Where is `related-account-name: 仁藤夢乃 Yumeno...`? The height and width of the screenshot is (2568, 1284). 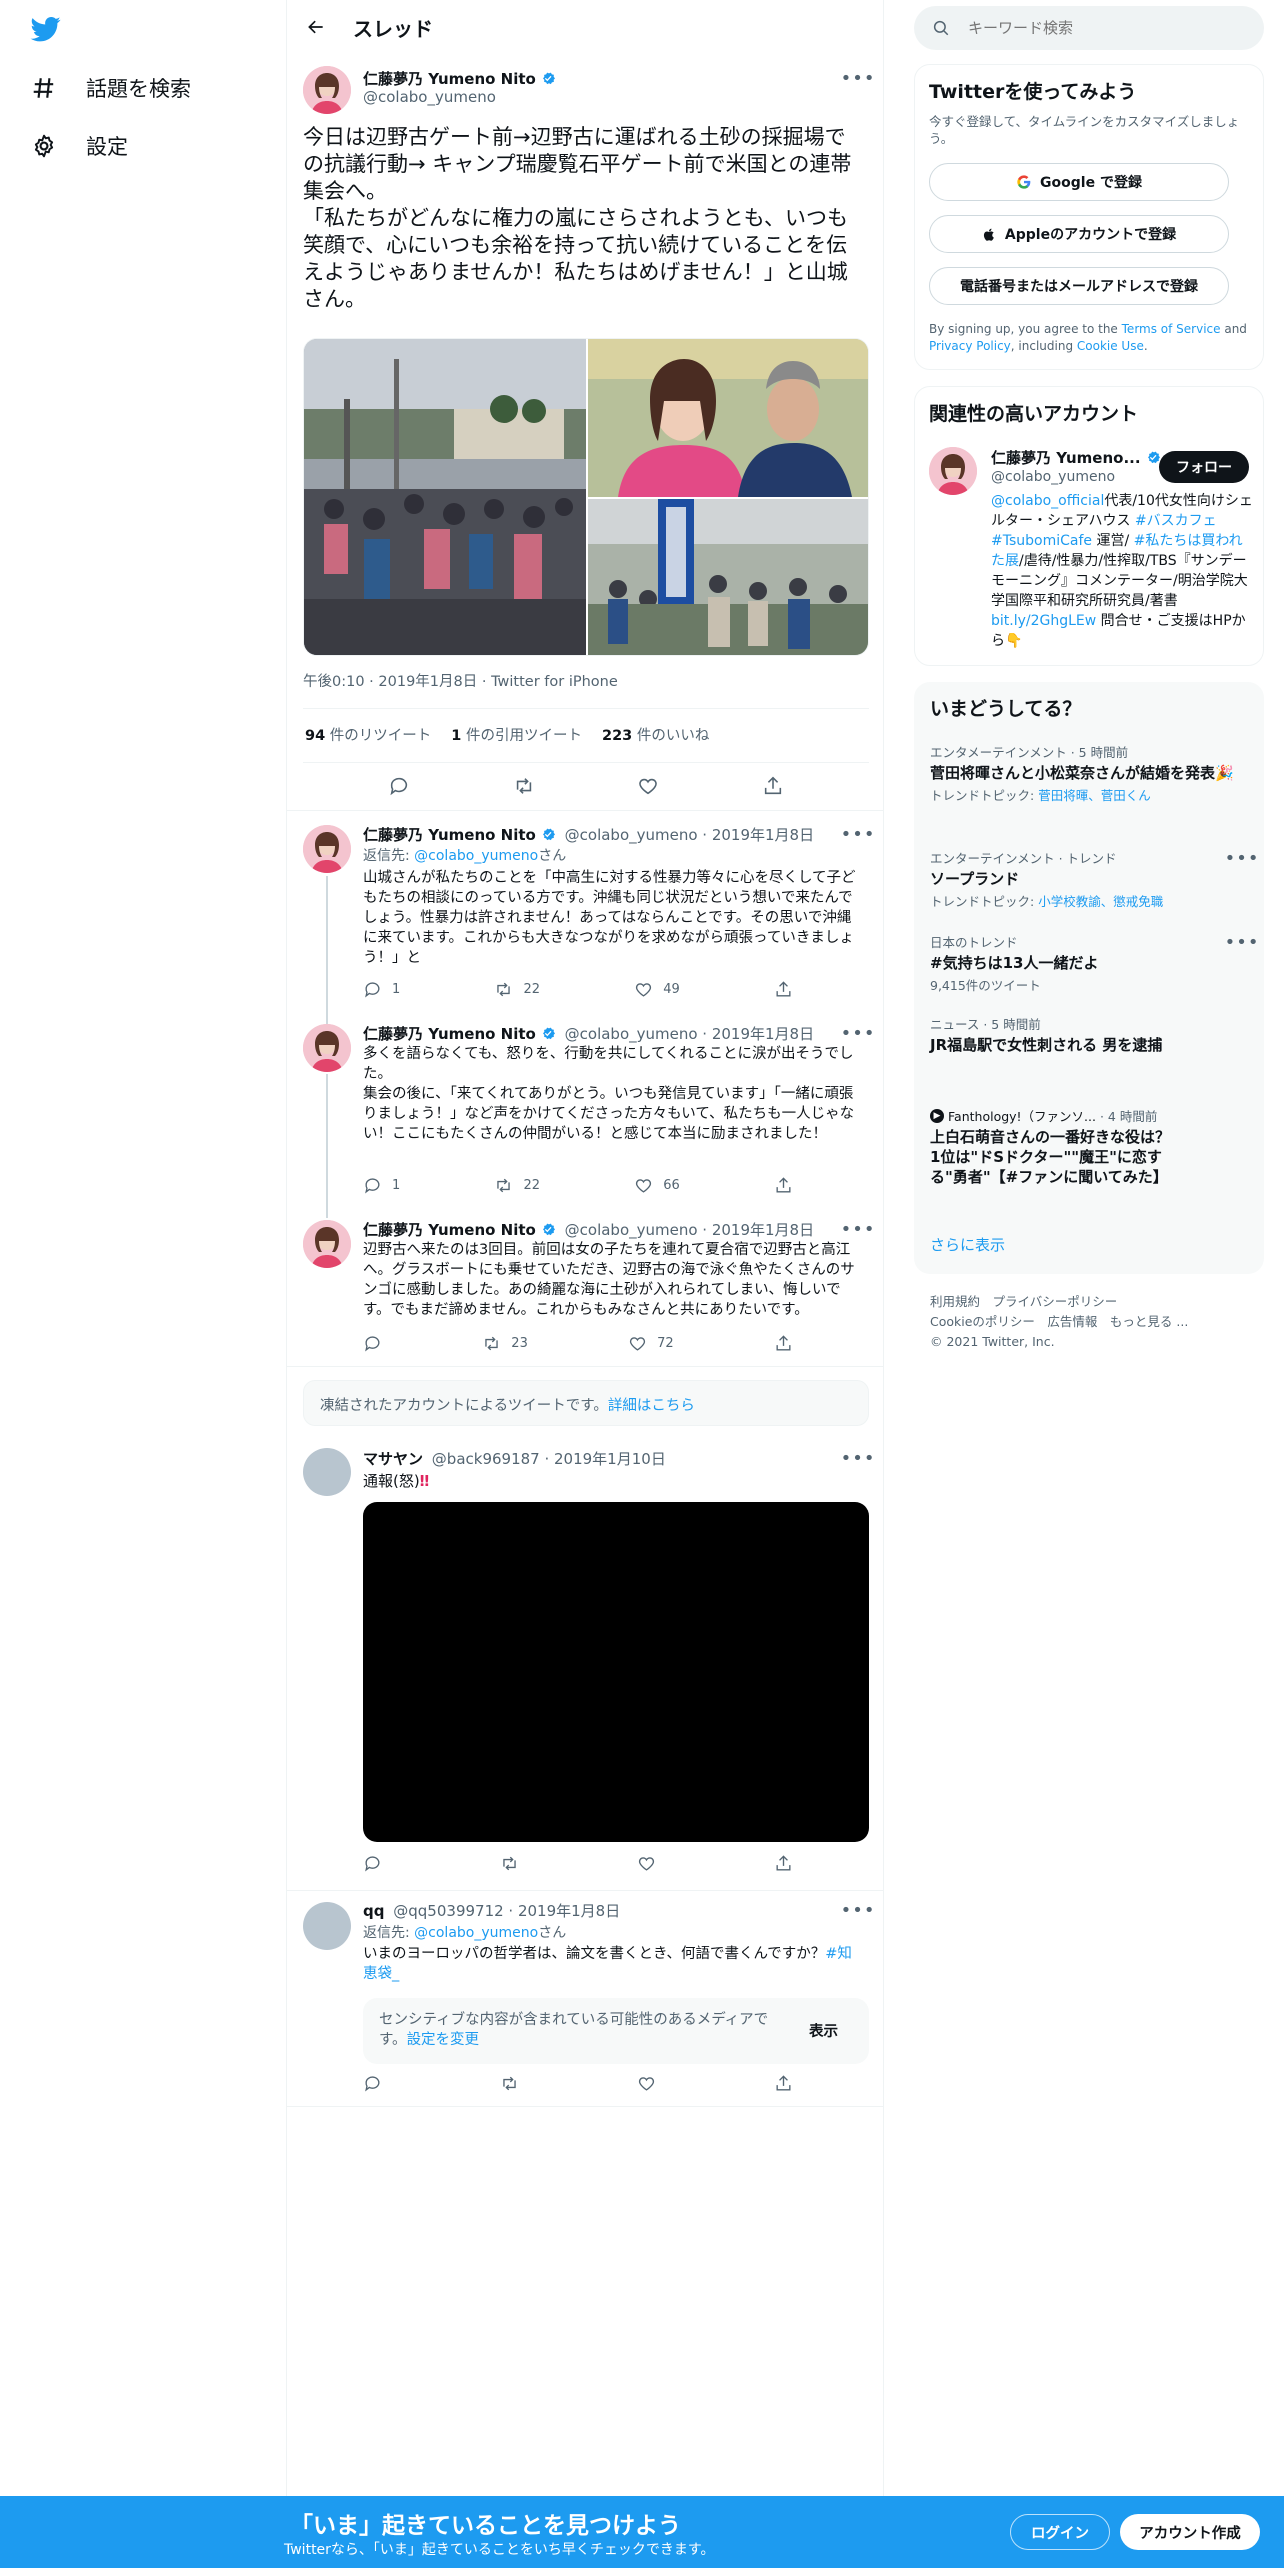
related-account-name: 仁藤夢乃 Yumeno... is located at coordinates (1076, 457).